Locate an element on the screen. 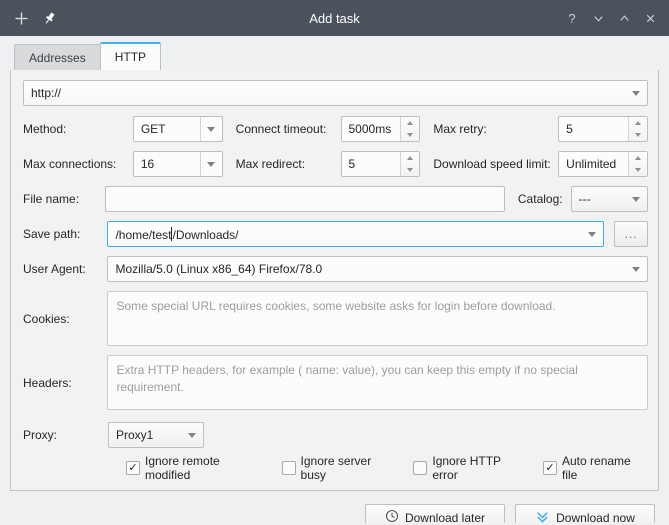  checkbox-ignore-server-busy: Ignore server busy is located at coordinates (340, 468).